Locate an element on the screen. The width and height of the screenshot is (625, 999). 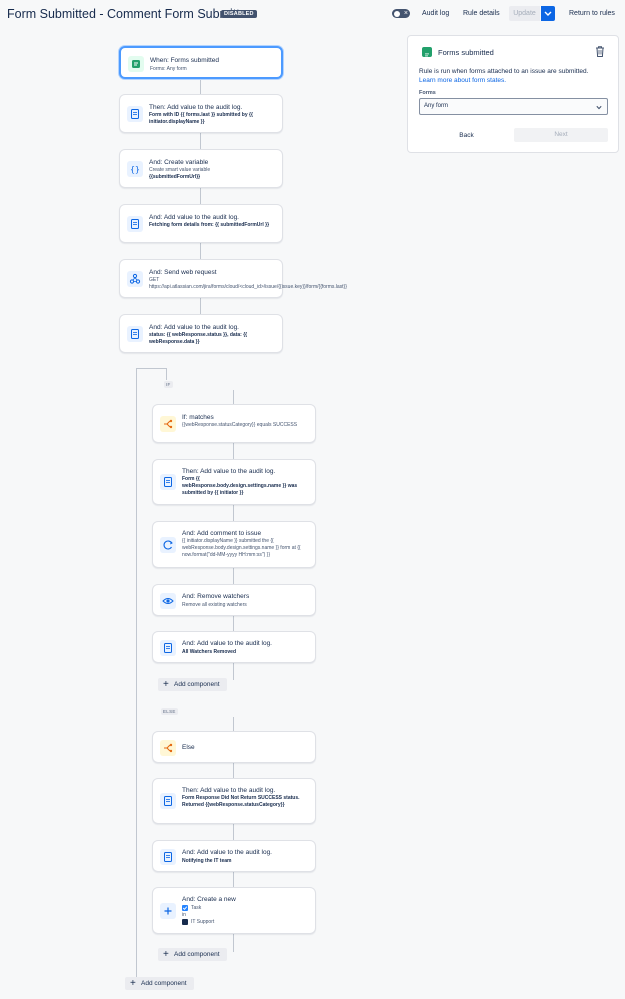
in-label: in is located at coordinates (184, 915).